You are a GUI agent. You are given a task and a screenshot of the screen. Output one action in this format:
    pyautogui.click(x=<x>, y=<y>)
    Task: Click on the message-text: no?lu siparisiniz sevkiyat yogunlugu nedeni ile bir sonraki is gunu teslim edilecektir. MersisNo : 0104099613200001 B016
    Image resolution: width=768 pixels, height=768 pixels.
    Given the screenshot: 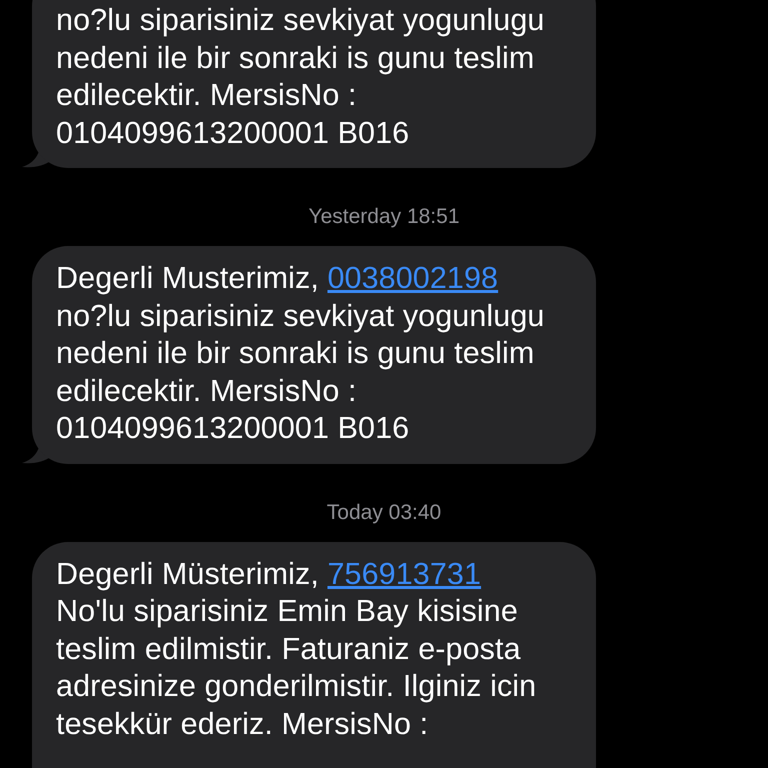 What is the action you would take?
    pyautogui.click(x=301, y=77)
    